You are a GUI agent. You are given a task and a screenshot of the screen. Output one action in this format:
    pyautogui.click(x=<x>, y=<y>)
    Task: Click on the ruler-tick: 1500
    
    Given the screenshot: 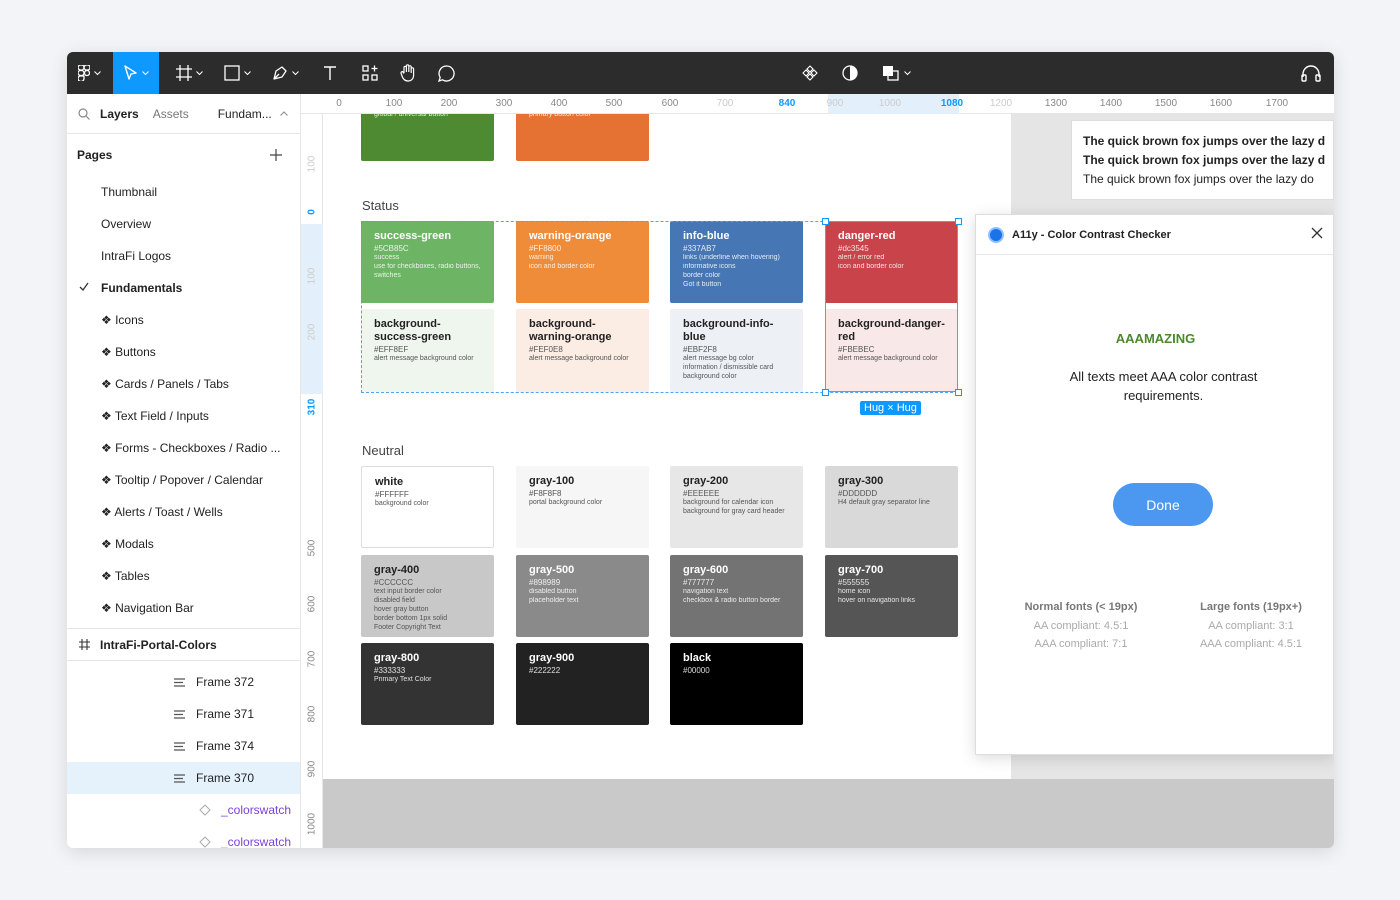 What is the action you would take?
    pyautogui.click(x=1166, y=103)
    